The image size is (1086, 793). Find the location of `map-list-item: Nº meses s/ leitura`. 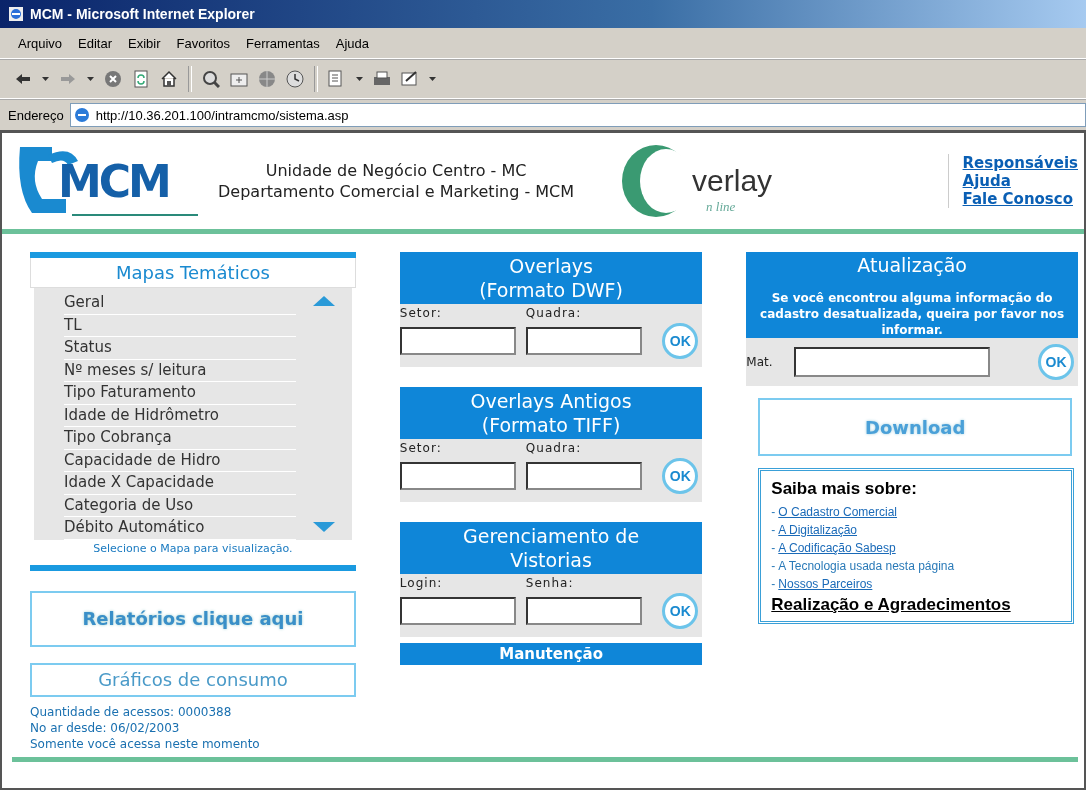

map-list-item: Nº meses s/ leitura is located at coordinates (180, 370).